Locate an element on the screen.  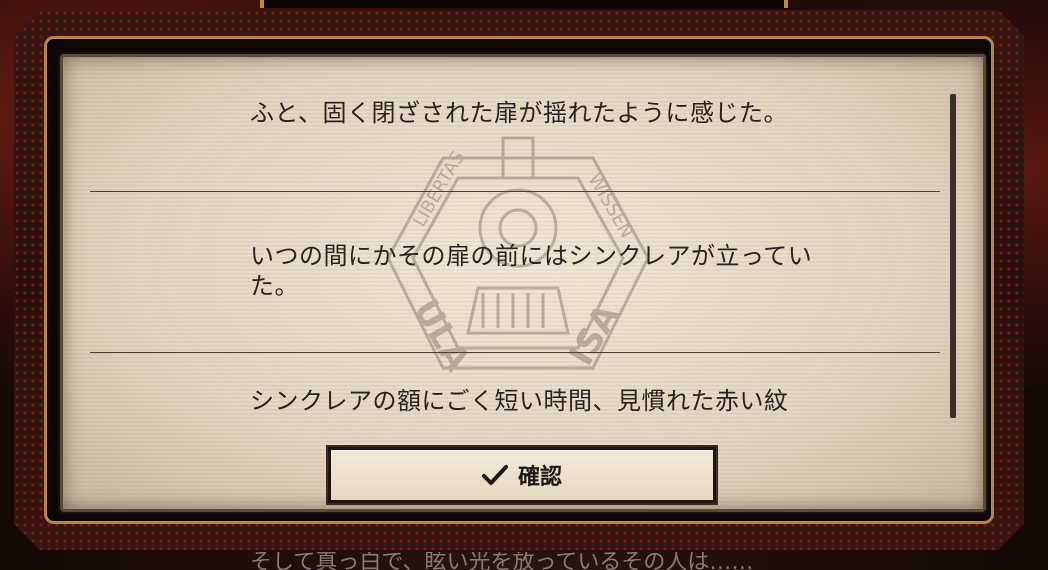
confirm-button: 確認 is located at coordinates (522, 475).